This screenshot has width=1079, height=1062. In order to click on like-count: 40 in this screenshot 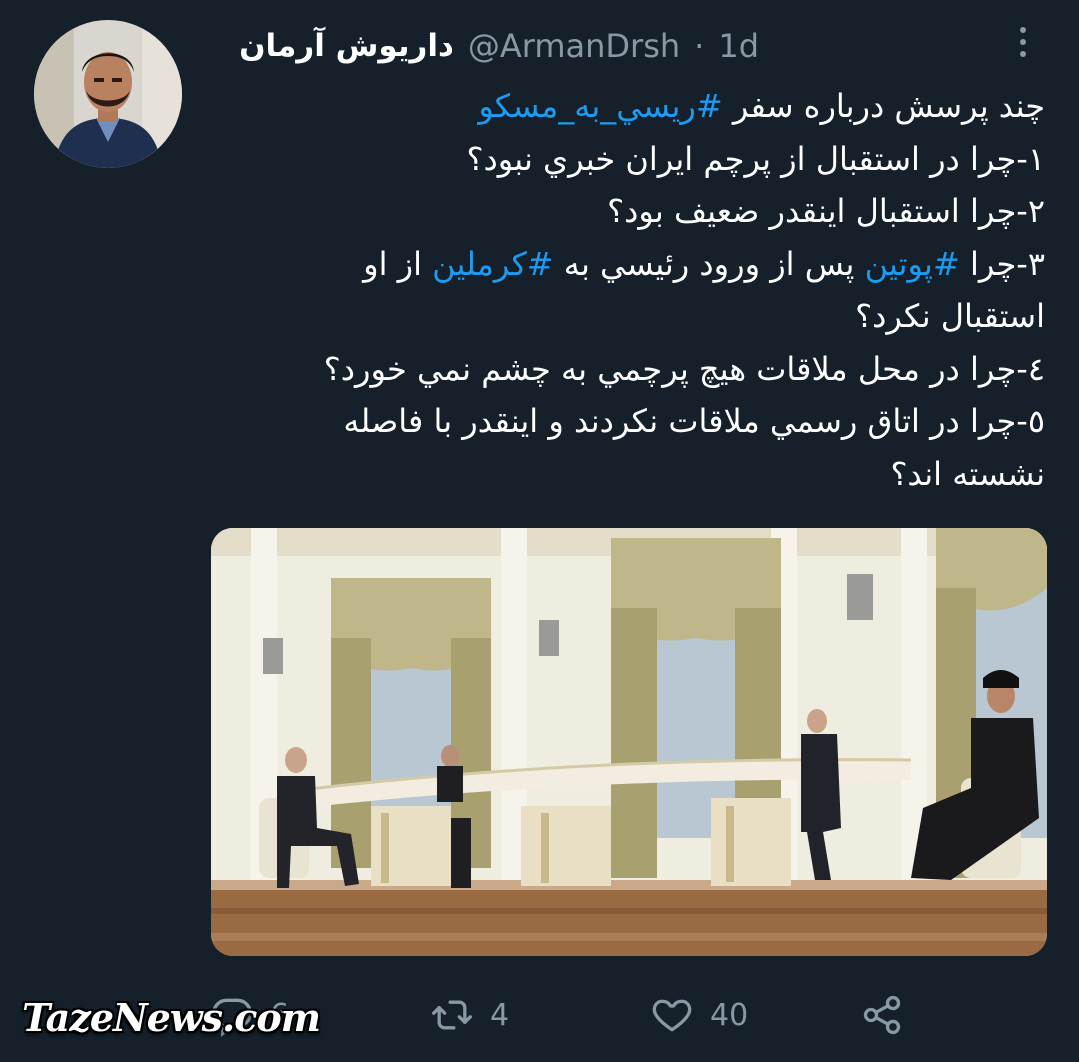, I will do `click(729, 1015)`.